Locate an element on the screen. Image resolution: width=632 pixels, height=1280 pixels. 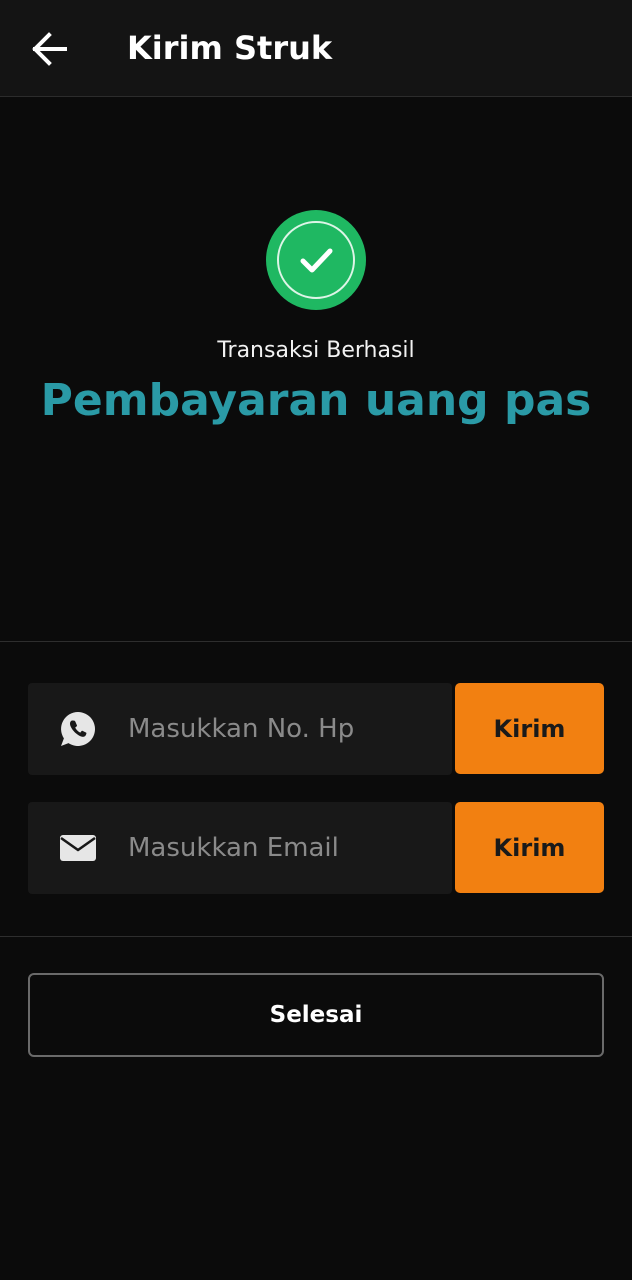
send-phone-row: Kirim is located at coordinates (316, 729).